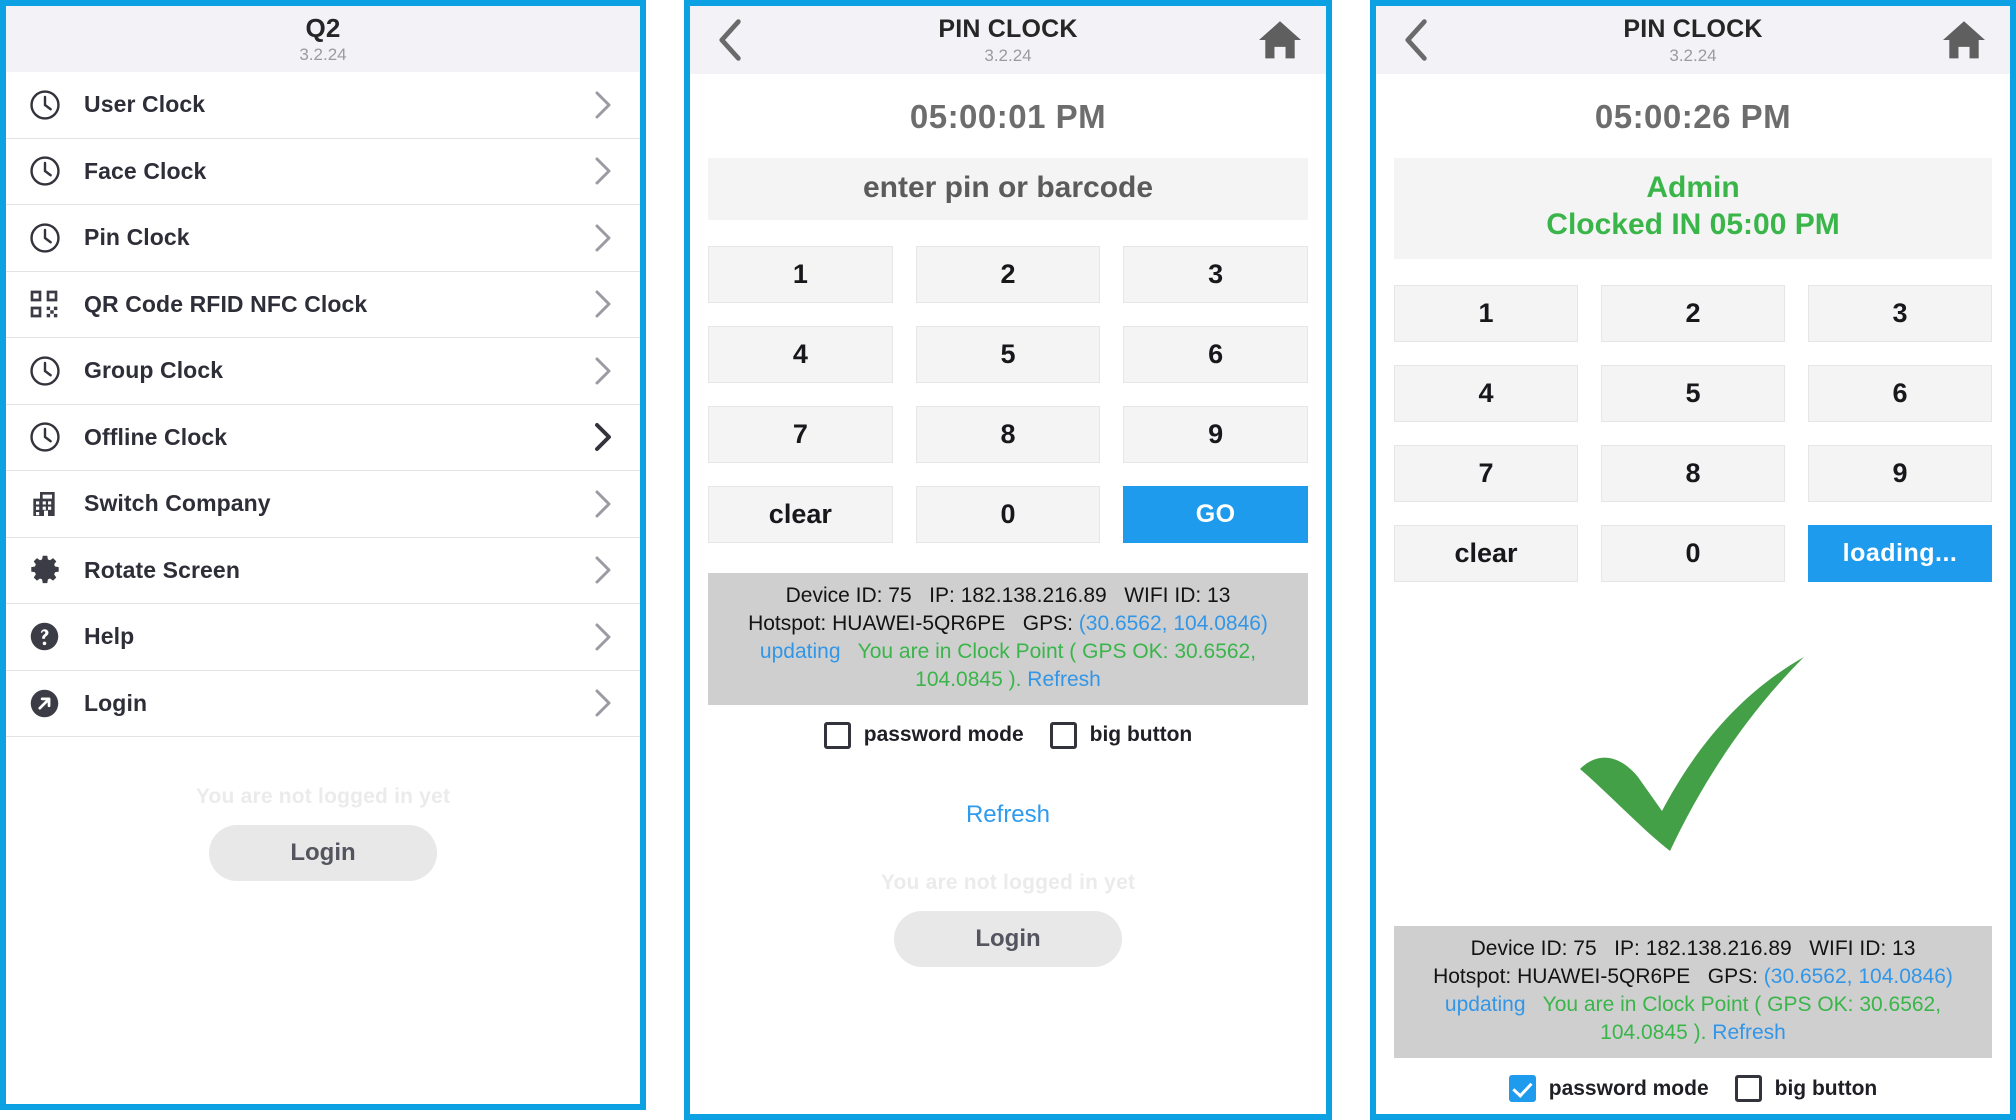 The height and width of the screenshot is (1120, 2016). What do you see at coordinates (109, 636) in the screenshot?
I see `menu-item-label: Help` at bounding box center [109, 636].